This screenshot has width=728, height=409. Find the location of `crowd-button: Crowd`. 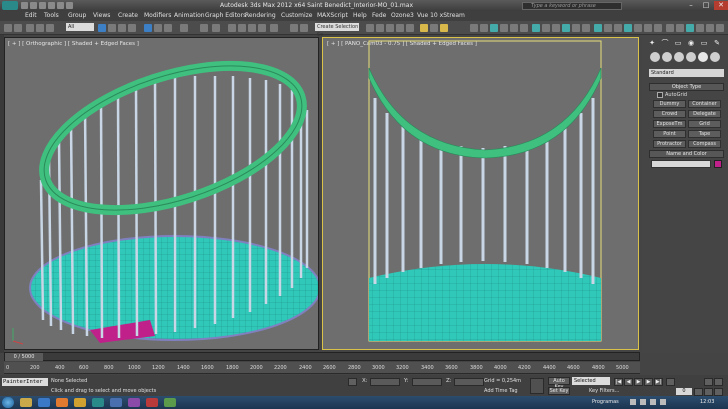

crowd-button: Crowd is located at coordinates (669, 114).